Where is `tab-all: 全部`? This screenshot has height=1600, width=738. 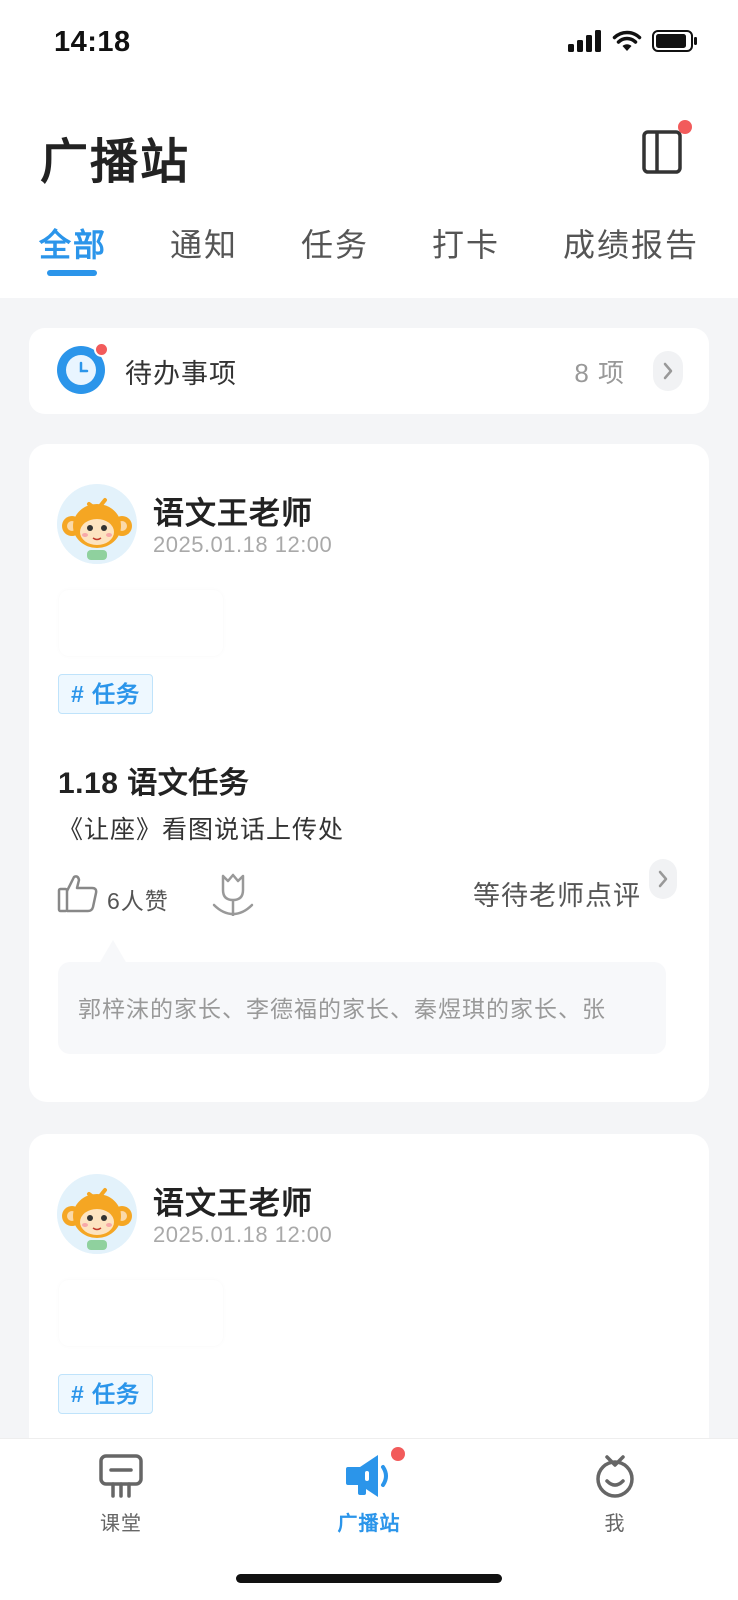 tab-all: 全部 is located at coordinates (73, 243).